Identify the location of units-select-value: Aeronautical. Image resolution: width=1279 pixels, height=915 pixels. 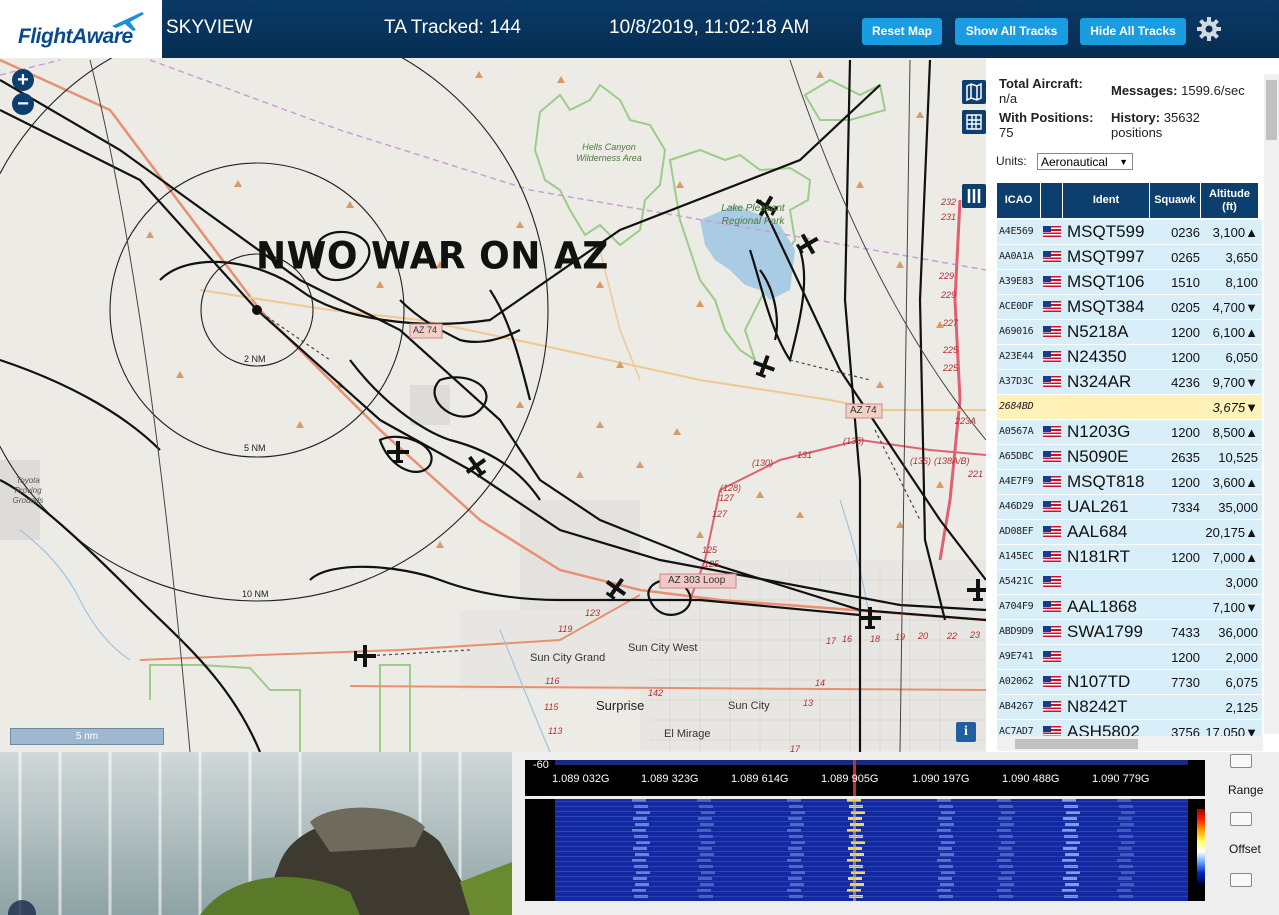
(1074, 162).